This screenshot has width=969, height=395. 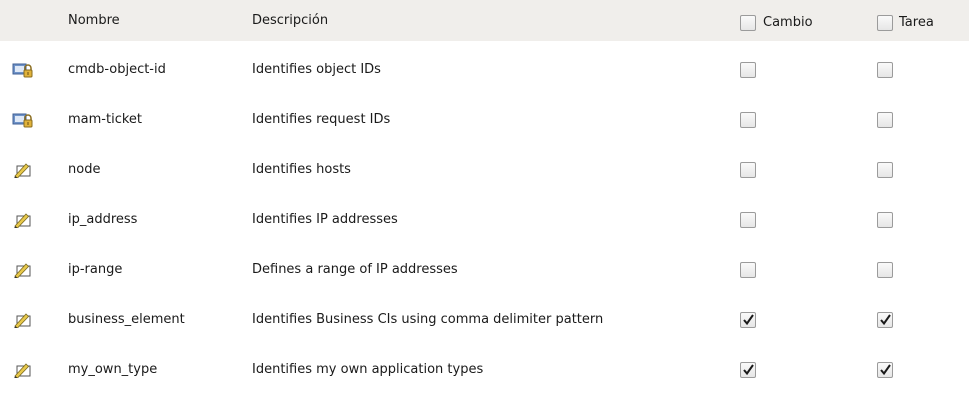 What do you see at coordinates (484, 270) in the screenshot?
I see `table-row: ip-range Defines a range of IP addresses` at bounding box center [484, 270].